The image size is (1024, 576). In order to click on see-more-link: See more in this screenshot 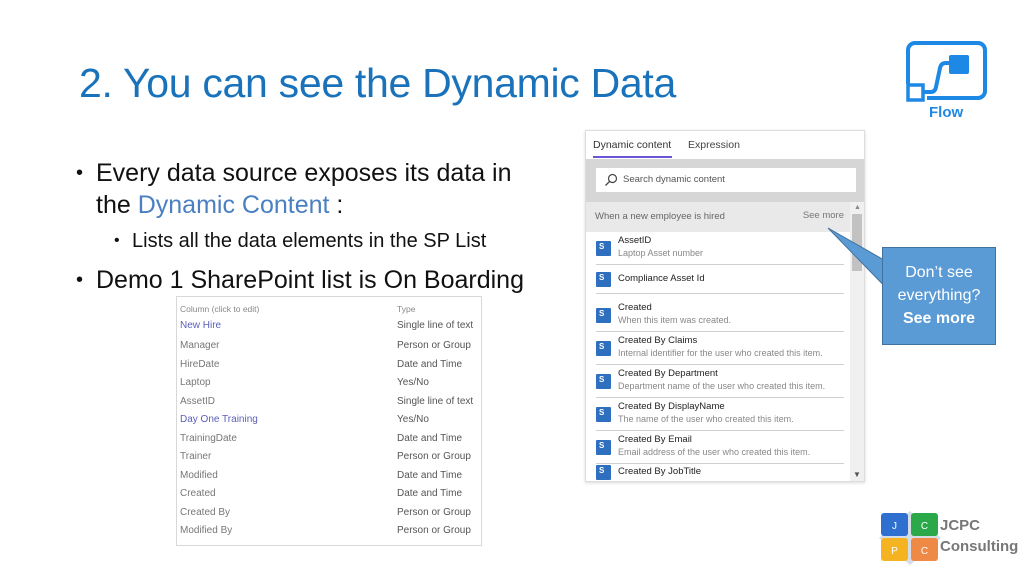, I will do `click(823, 215)`.